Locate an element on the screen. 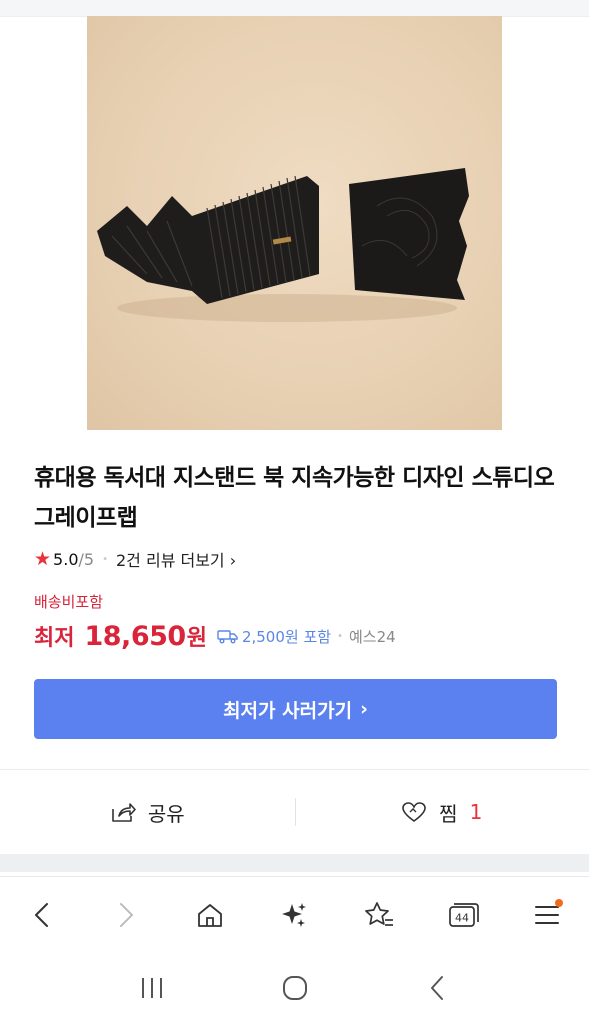 The image size is (589, 1024). product-title: 휴대용 독서대 지스탠드 북 지속가능한 디자인 스튜디오 그레이프랩 is located at coordinates (294, 498).